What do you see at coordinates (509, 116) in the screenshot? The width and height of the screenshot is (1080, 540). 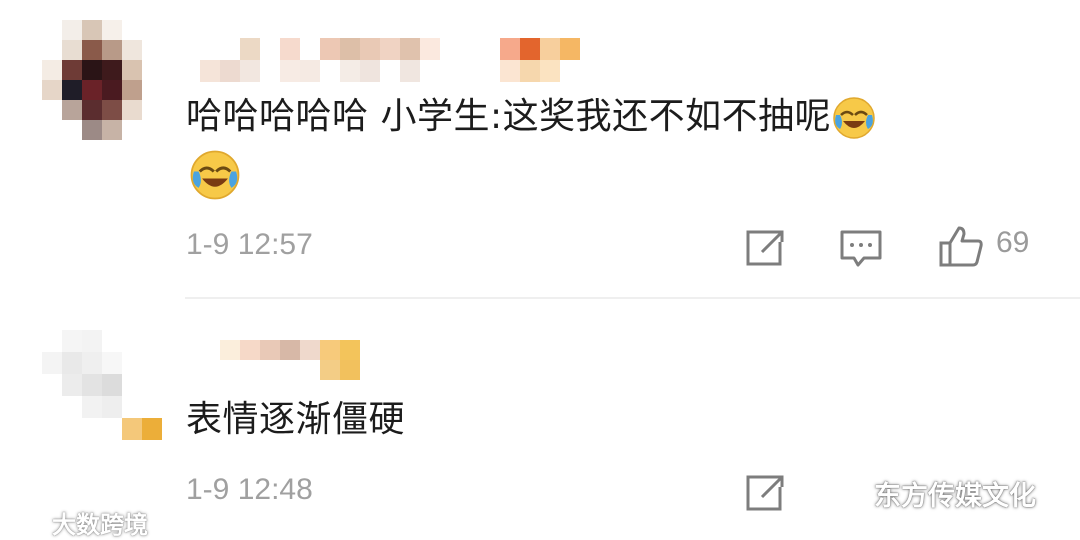 I see `comment-text-content: 哈哈哈哈哈 小学生:这奖我还不如不抽呢` at bounding box center [509, 116].